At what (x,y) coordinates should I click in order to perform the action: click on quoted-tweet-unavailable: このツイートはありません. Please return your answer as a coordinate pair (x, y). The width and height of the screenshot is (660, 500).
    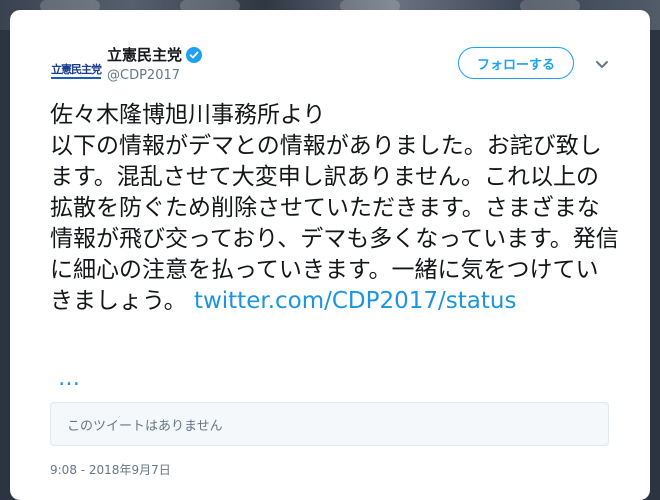
    Looking at the image, I should click on (329, 424).